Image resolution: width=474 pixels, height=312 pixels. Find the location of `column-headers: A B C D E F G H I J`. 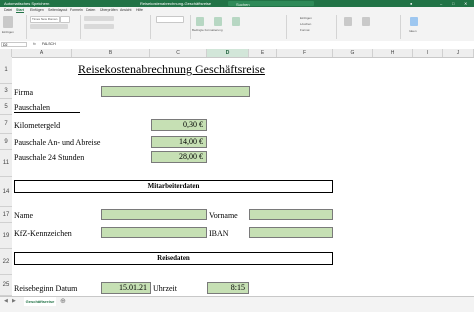

column-headers: A B C D E F G H I J is located at coordinates (237, 53).